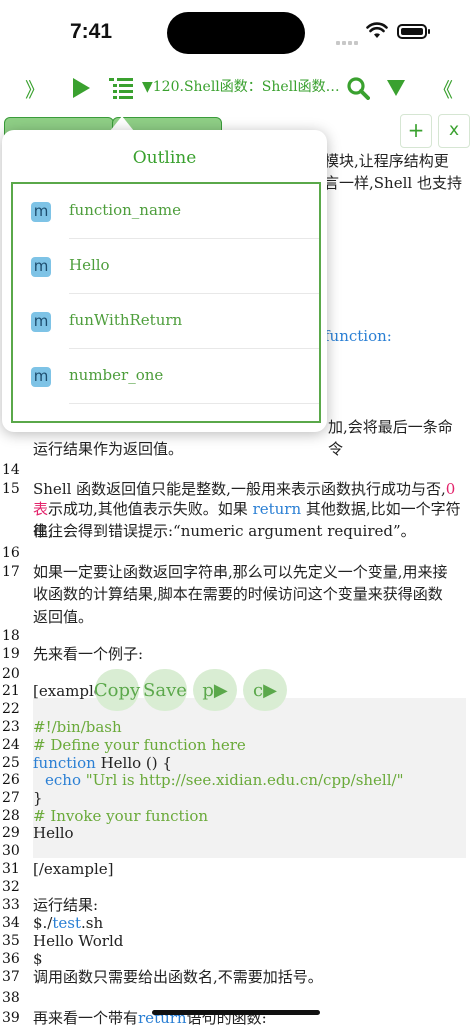 The image size is (472, 1029). I want to click on outline-item: m function_name, so click(166, 211).